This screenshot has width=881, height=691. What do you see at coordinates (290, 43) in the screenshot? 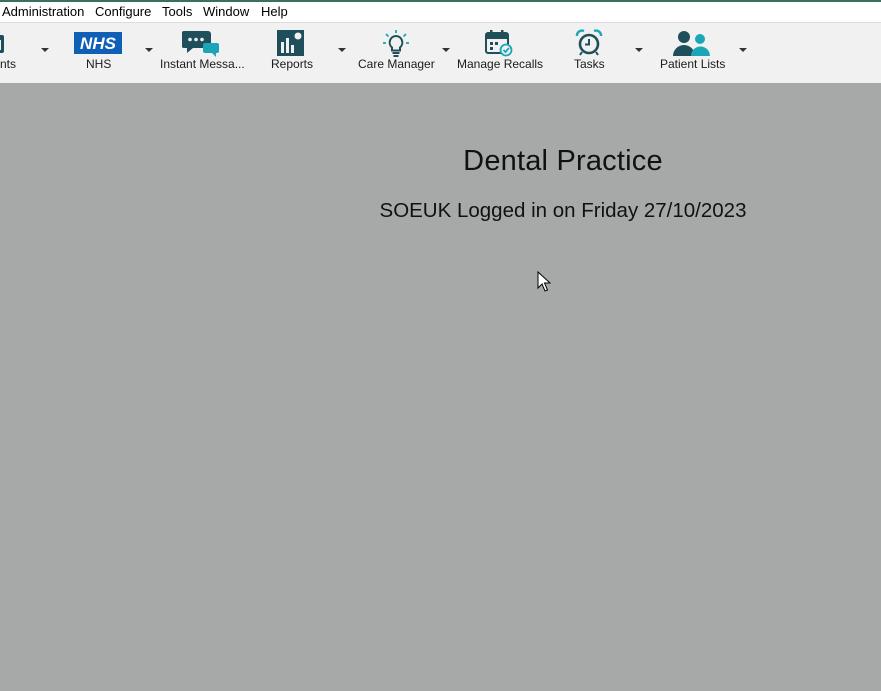
I see `bar-chart-icon` at bounding box center [290, 43].